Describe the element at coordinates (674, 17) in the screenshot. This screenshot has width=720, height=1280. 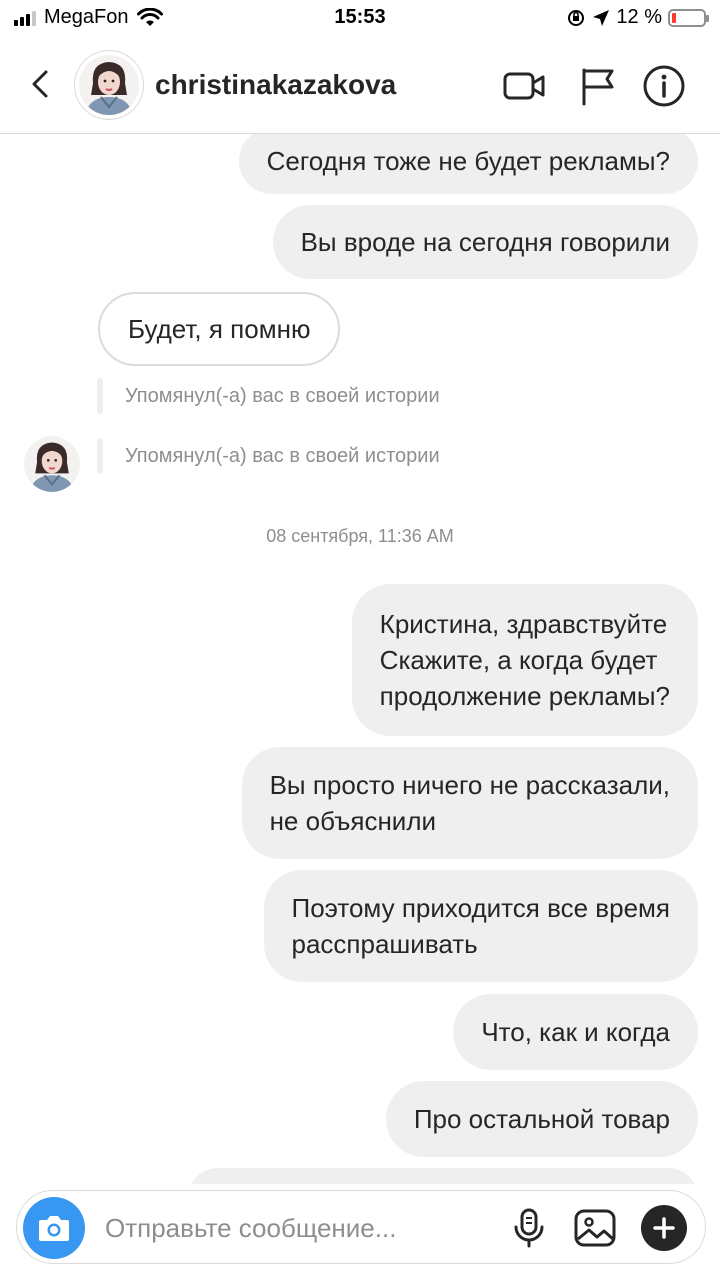
I see `battery-level` at that location.